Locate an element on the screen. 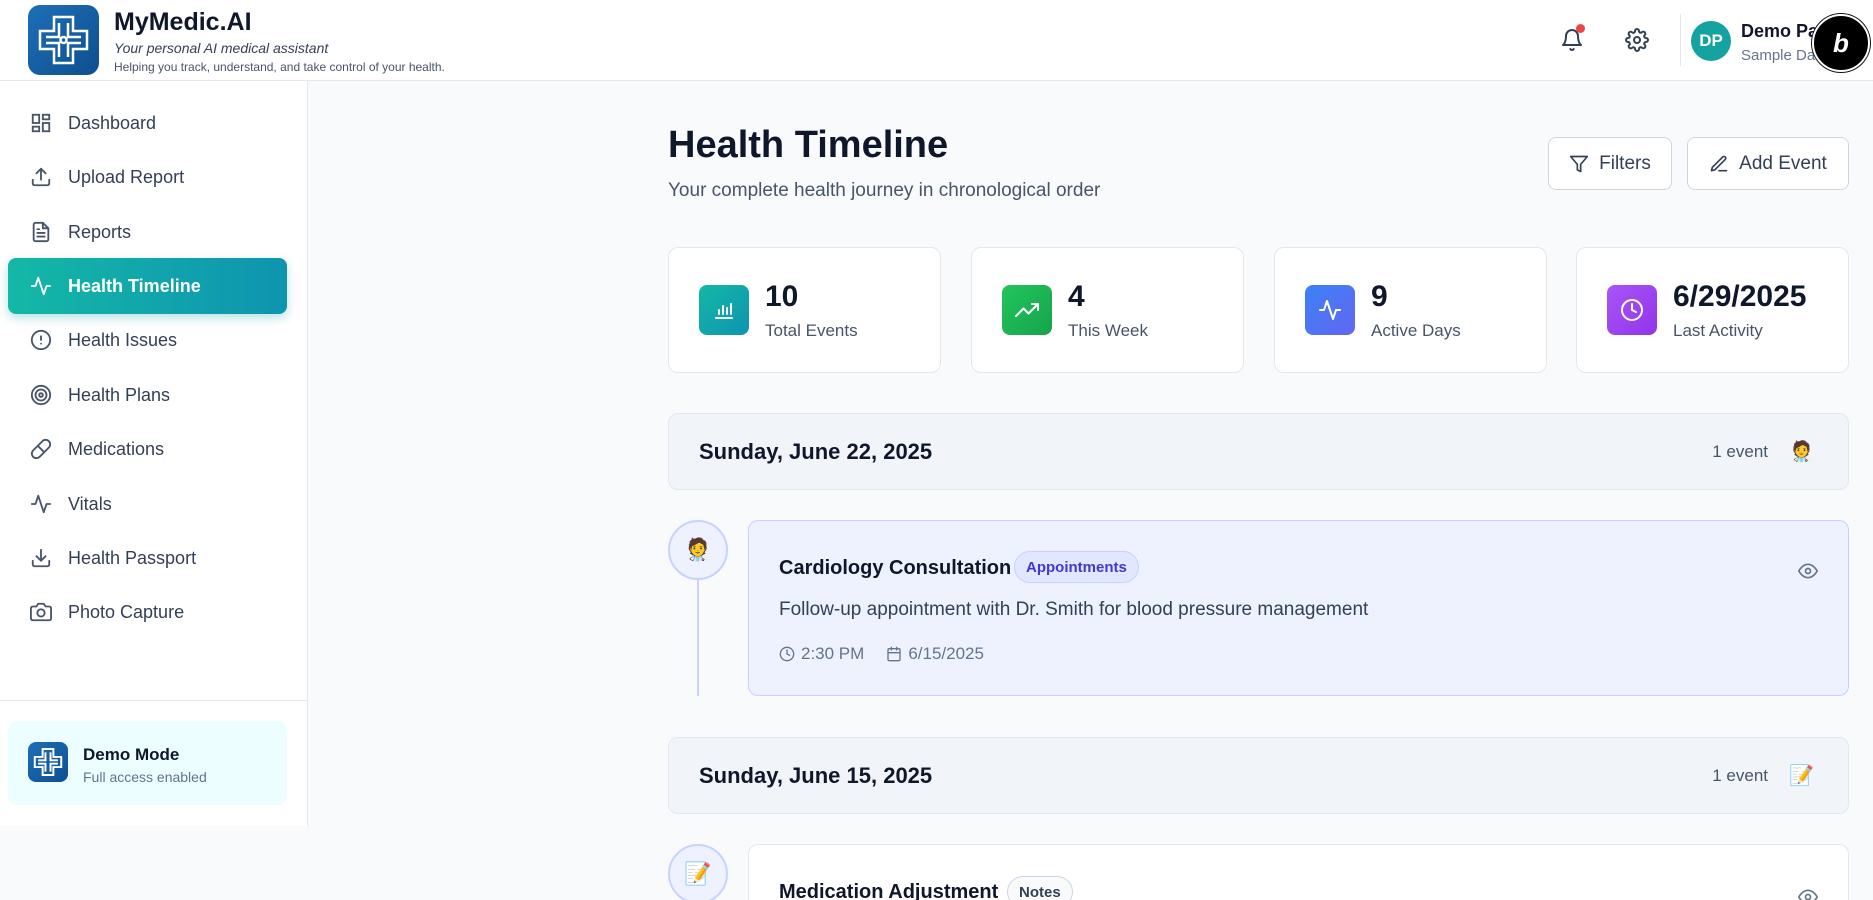  sidebar-item-label: Health Plans is located at coordinates (119, 394).